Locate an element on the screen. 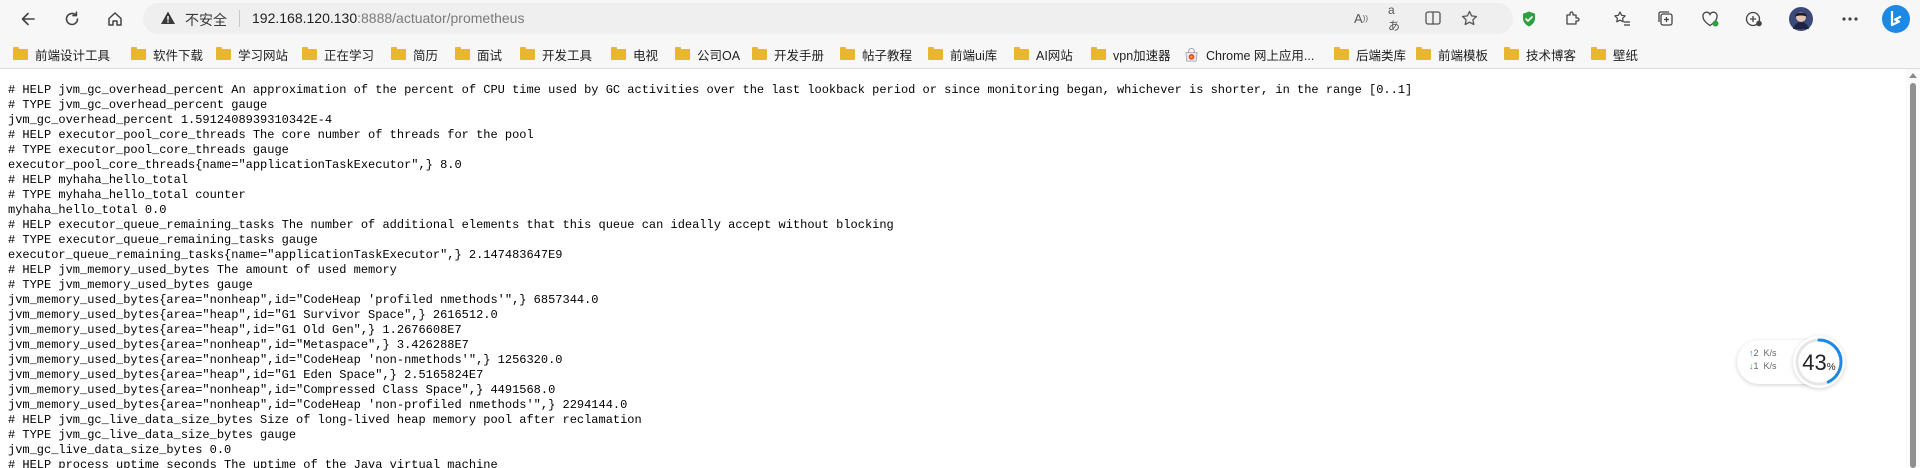 The image size is (1920, 468). bookmark-folder: 前端模板 is located at coordinates (1452, 54).